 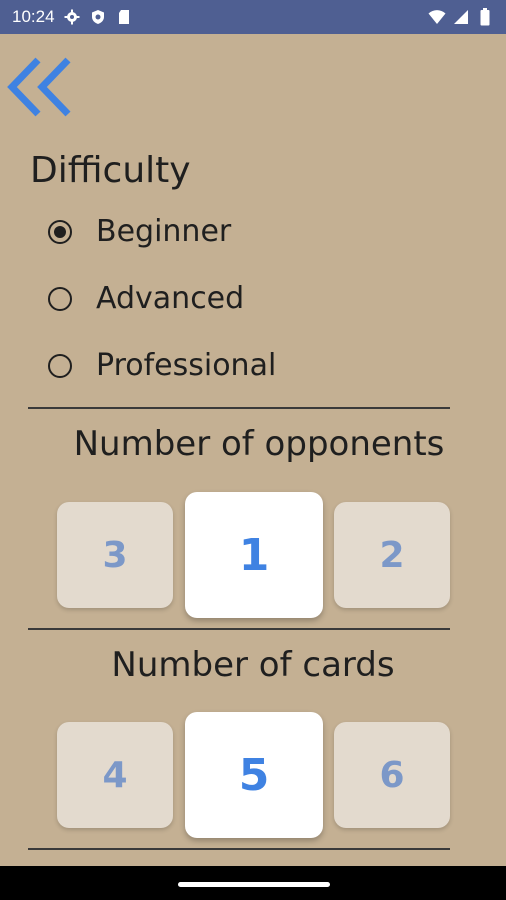 I want to click on radio-label: Professional, so click(x=186, y=365).